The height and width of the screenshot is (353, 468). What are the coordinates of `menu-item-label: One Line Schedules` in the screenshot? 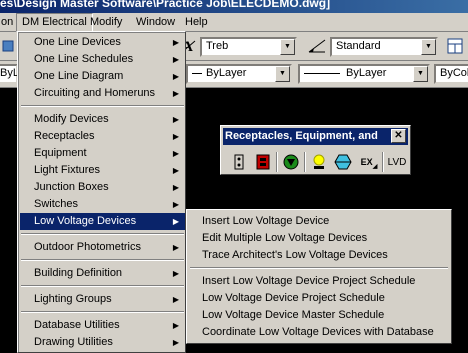 It's located at (84, 59).